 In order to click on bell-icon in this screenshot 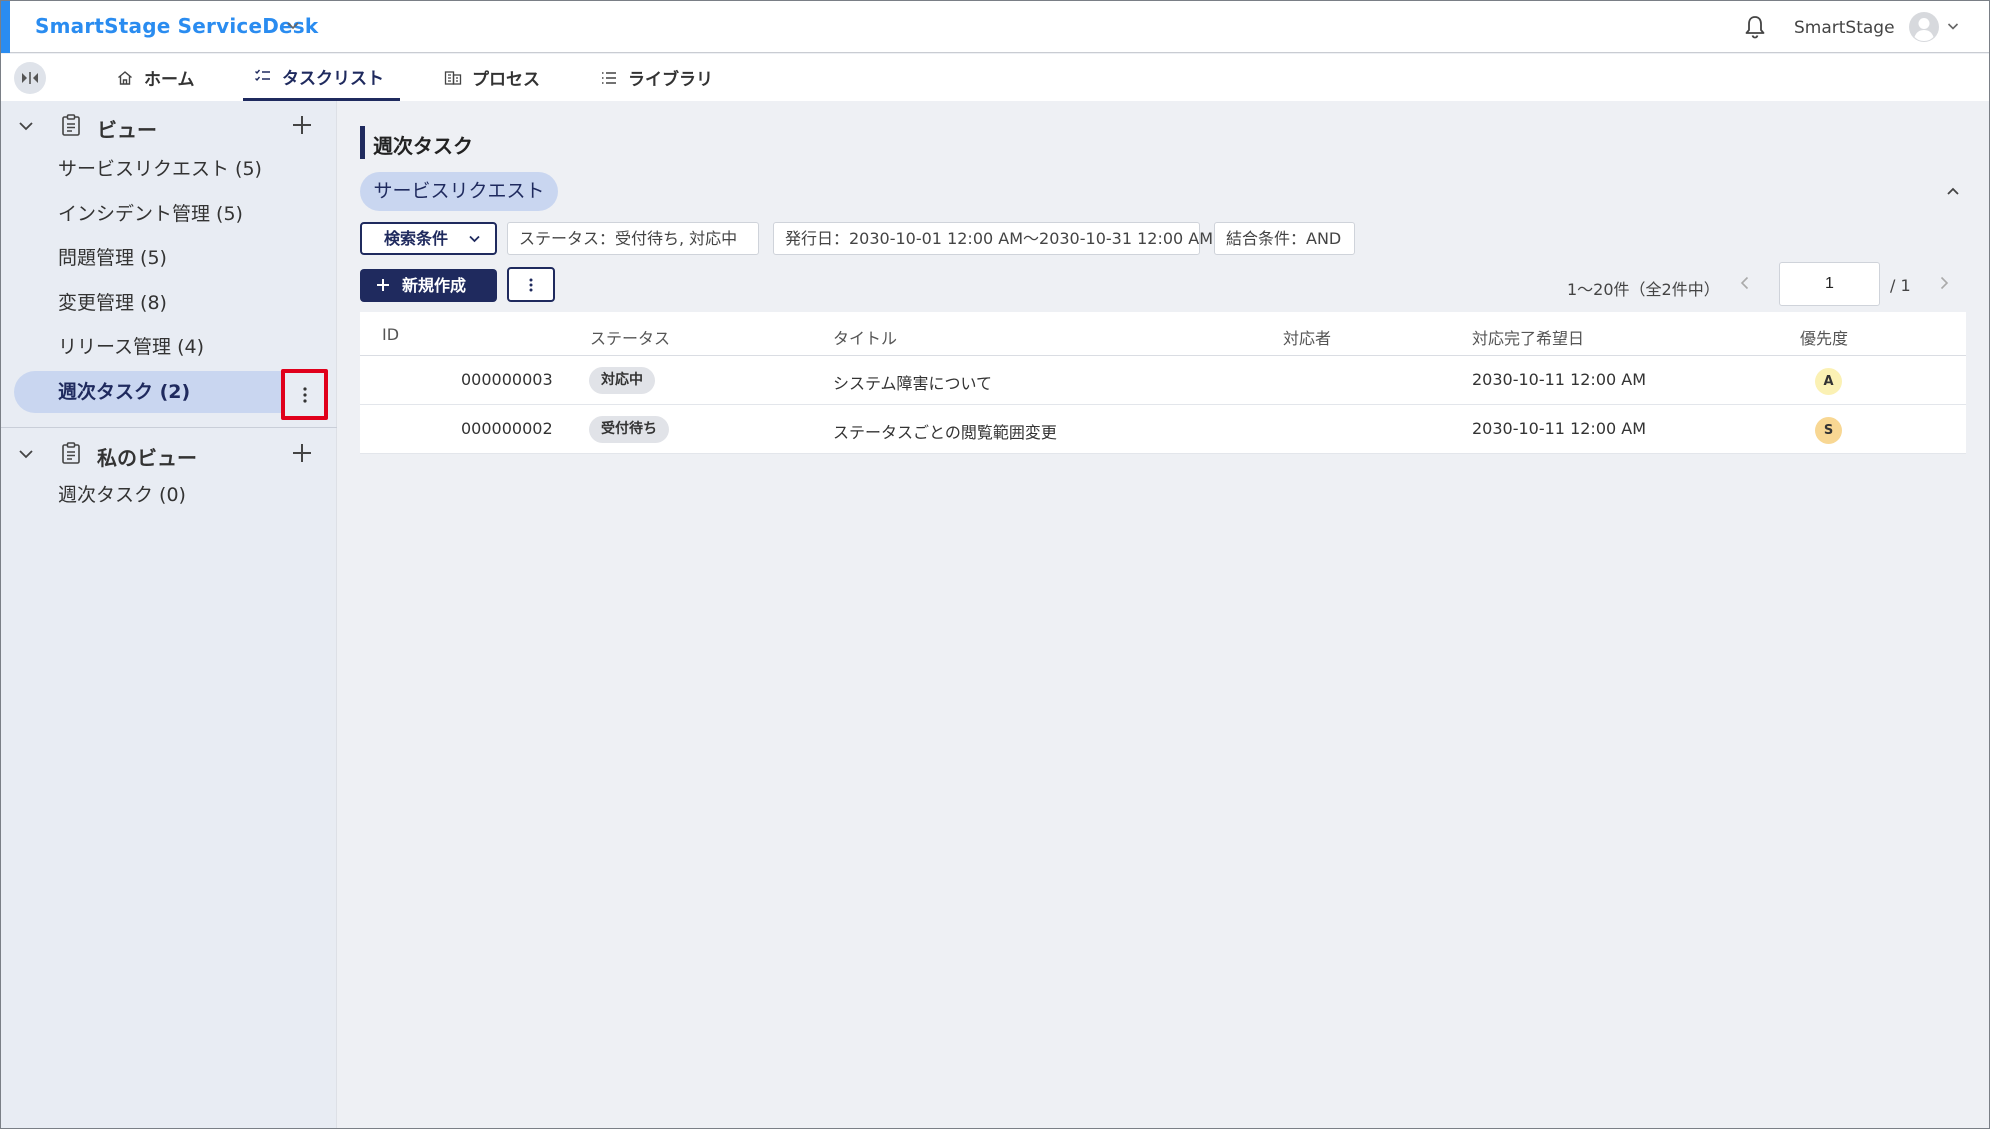, I will do `click(1755, 27)`.